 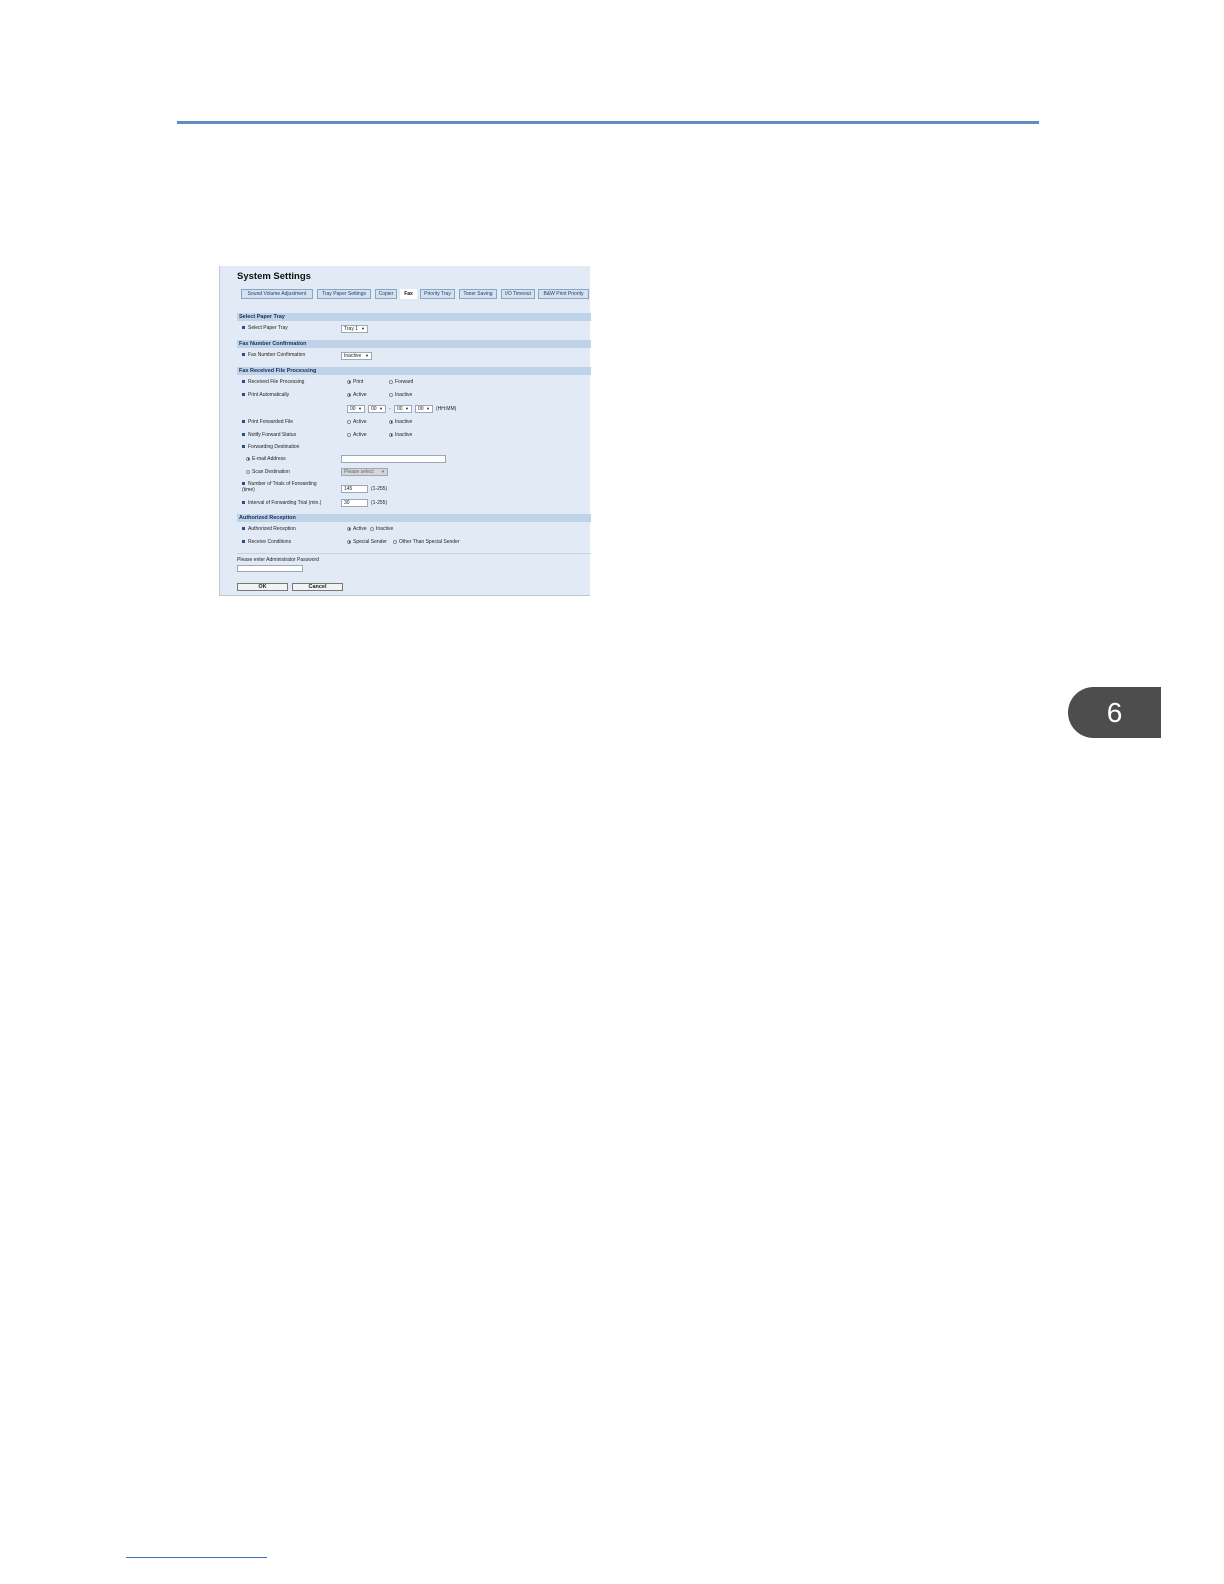 What do you see at coordinates (364, 472) in the screenshot?
I see `scan-destination-dropdown: Please select ▼` at bounding box center [364, 472].